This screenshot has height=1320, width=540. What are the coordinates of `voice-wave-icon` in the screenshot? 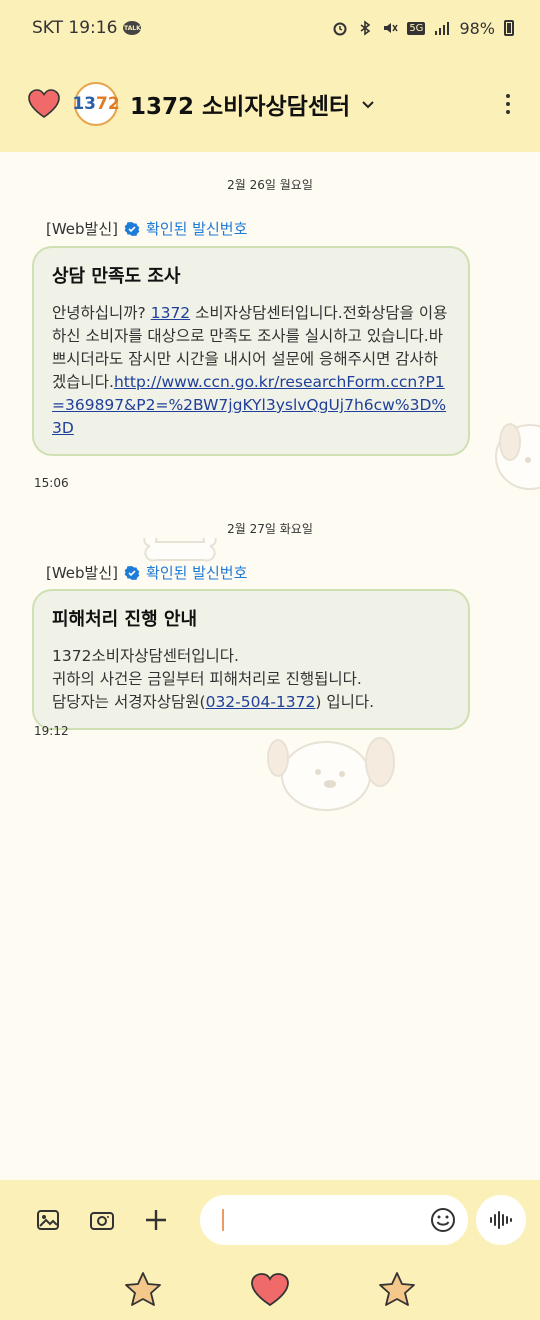 It's located at (501, 1220).